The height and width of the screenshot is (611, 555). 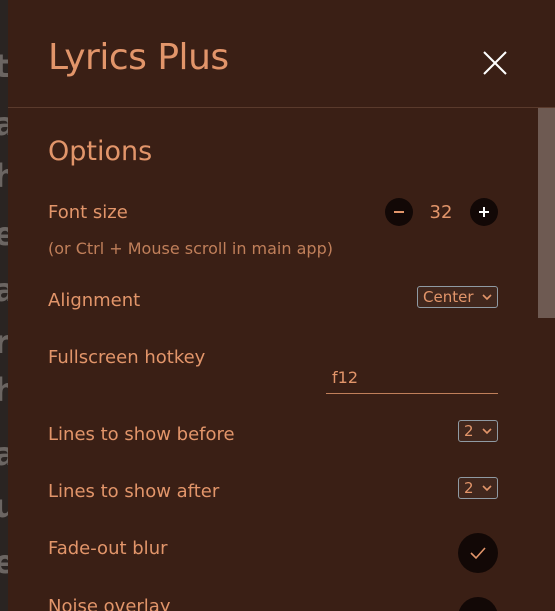 I want to click on options-heading: Options, so click(x=100, y=151).